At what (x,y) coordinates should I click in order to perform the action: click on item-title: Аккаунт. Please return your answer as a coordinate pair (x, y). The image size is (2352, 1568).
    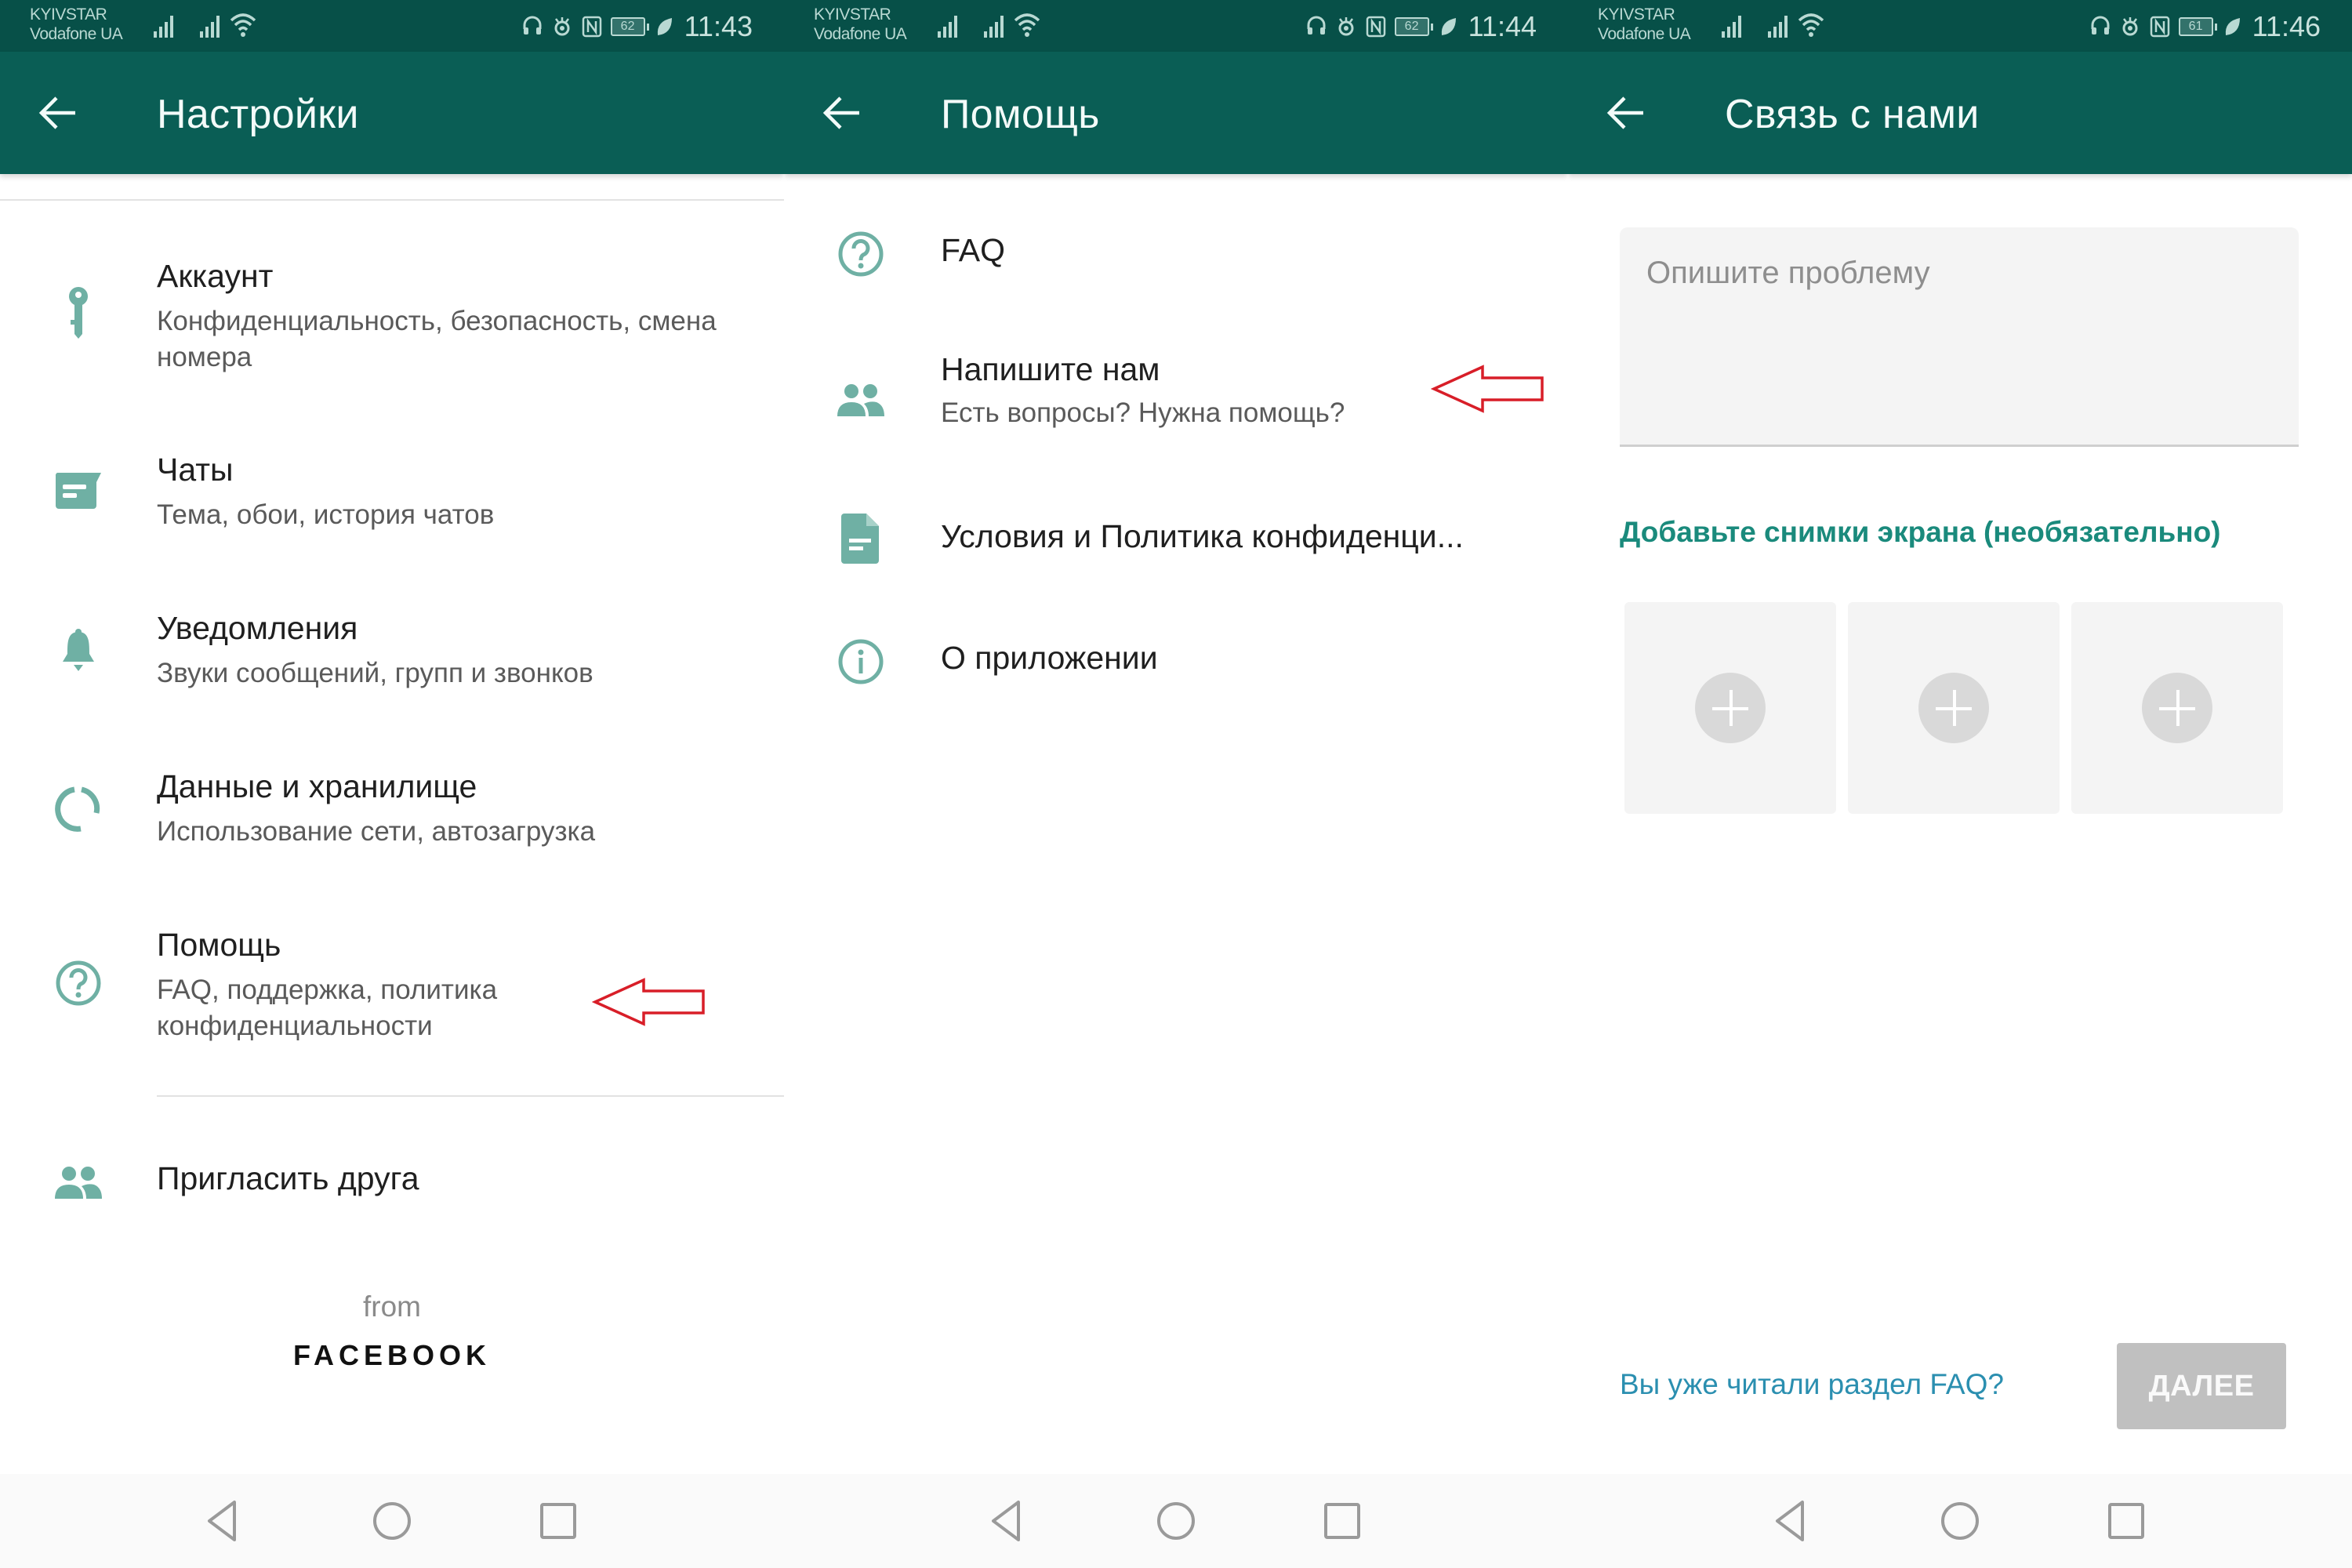
    Looking at the image, I should click on (215, 276).